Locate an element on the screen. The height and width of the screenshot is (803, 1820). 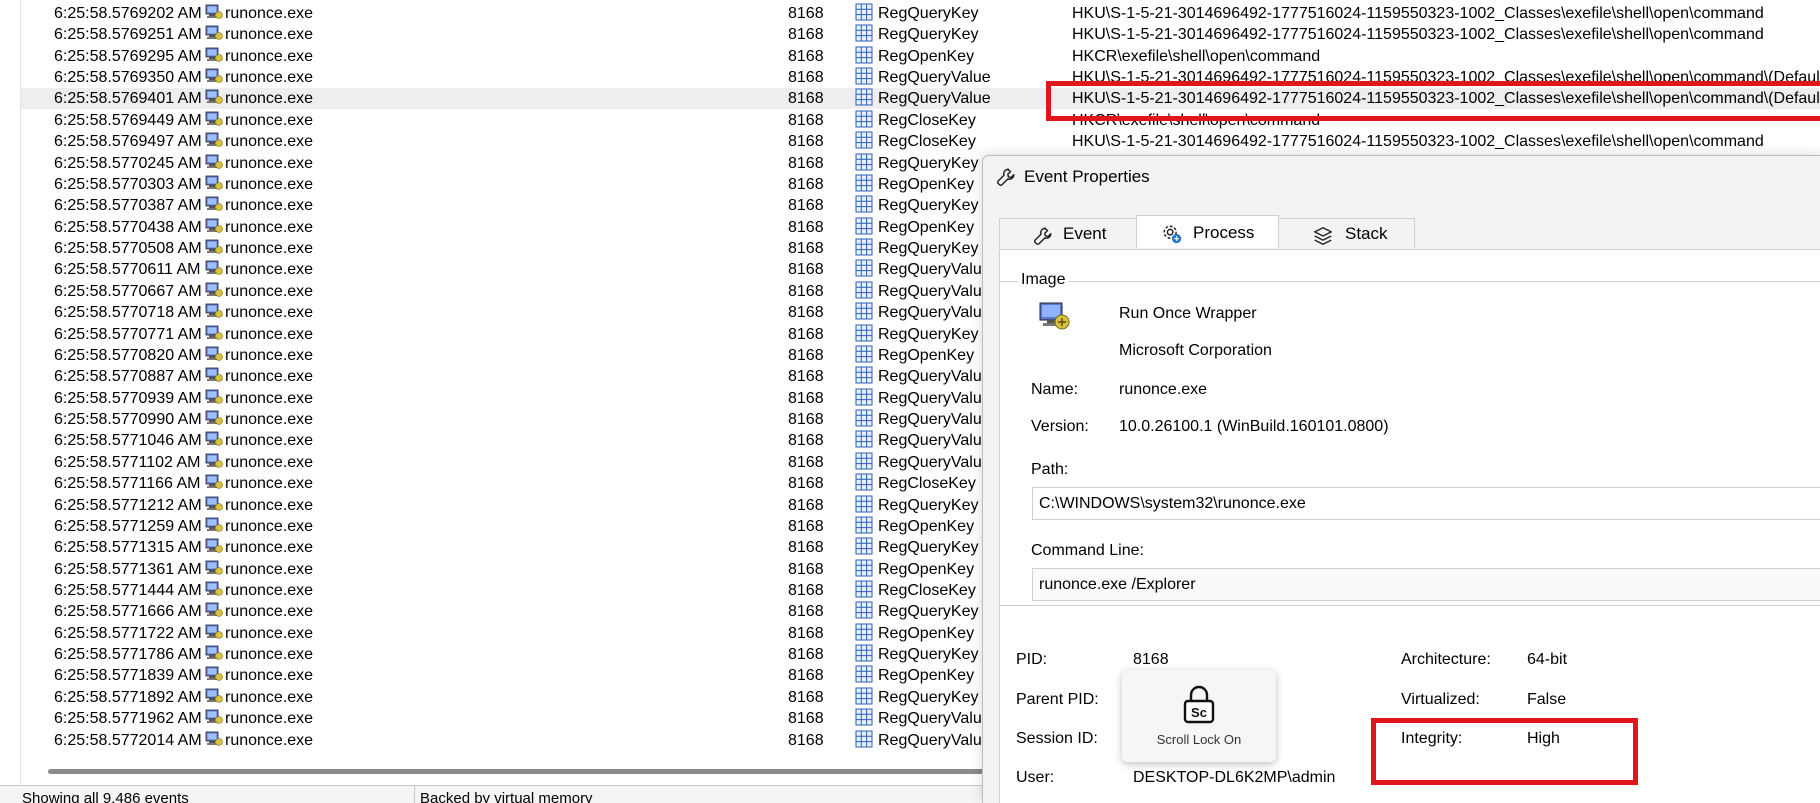
cell-time: 6:25:58.5769449 AM is located at coordinates (128, 120).